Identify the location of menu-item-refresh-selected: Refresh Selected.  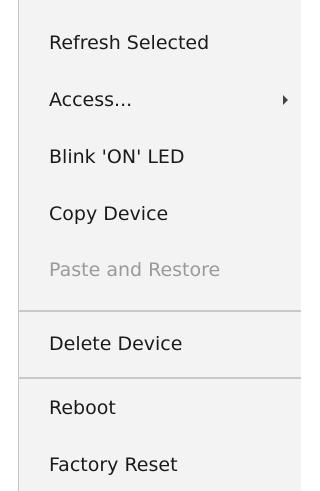
(160, 43).